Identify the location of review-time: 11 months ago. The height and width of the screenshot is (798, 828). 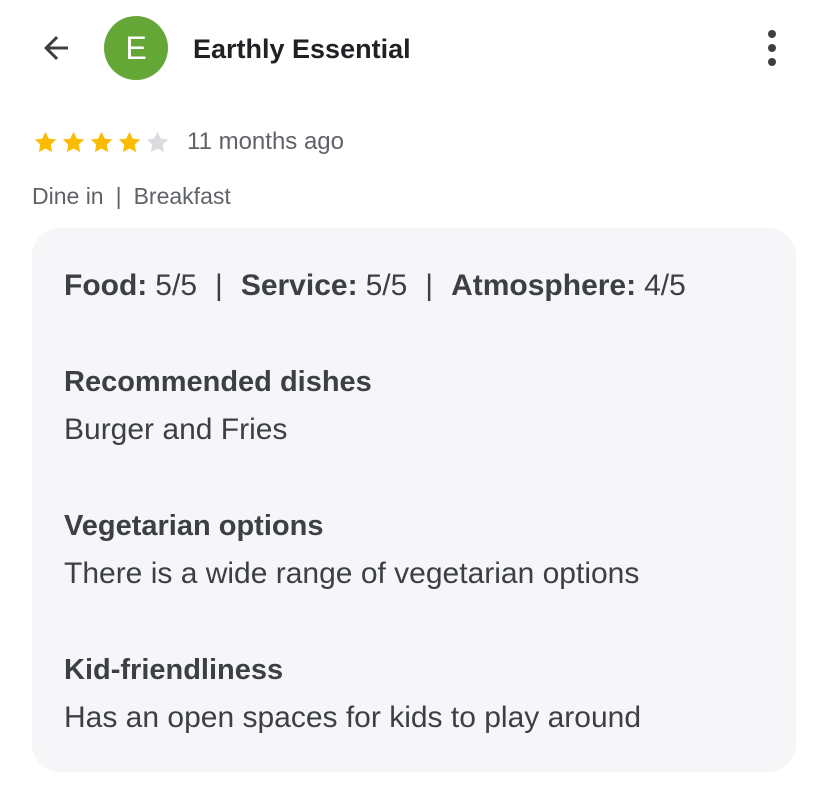
(265, 141).